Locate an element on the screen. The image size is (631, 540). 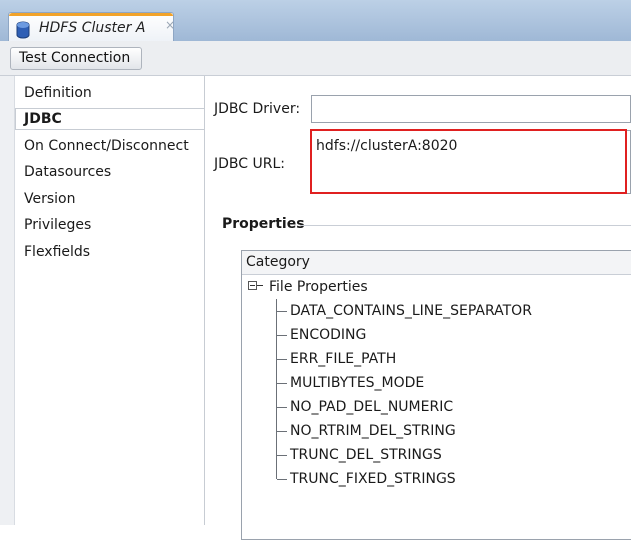
tree-node-property: NO_RTRIM_DEL_STRING is located at coordinates (373, 431).